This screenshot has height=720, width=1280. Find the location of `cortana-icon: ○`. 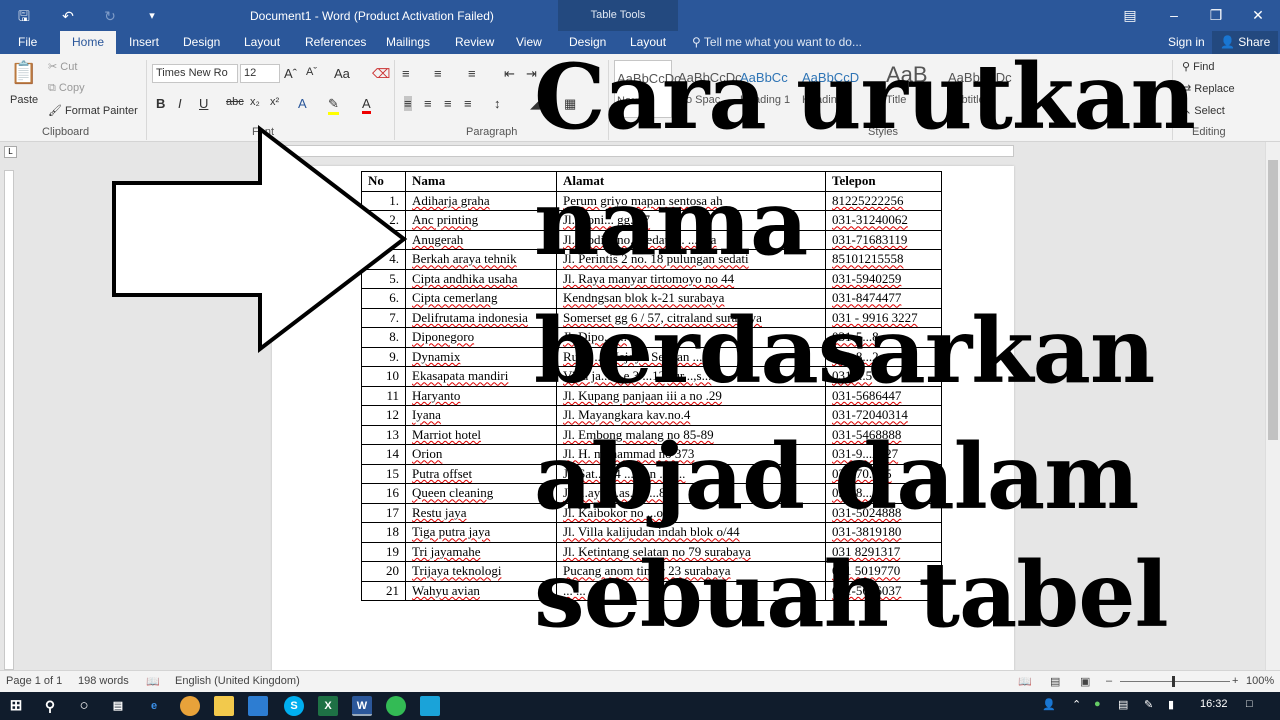

cortana-icon: ○ is located at coordinates (84, 706).